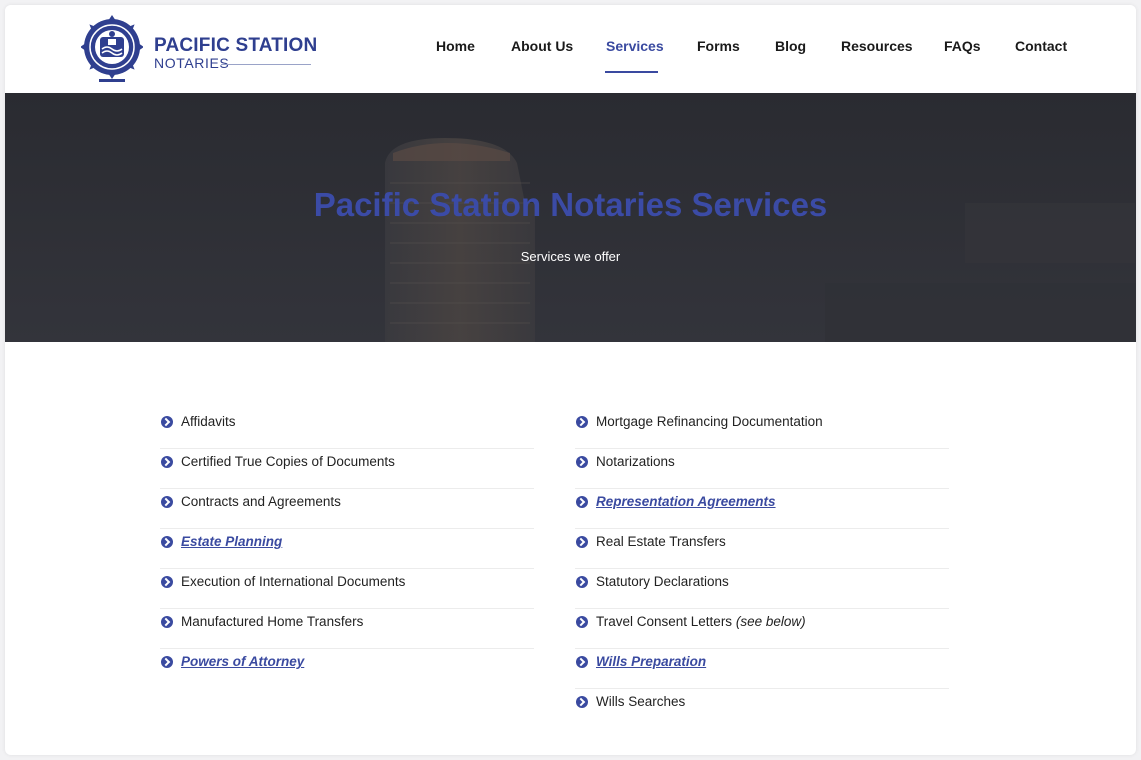 This screenshot has width=1141, height=760. What do you see at coordinates (718, 46) in the screenshot?
I see `nav-forms: Forms` at bounding box center [718, 46].